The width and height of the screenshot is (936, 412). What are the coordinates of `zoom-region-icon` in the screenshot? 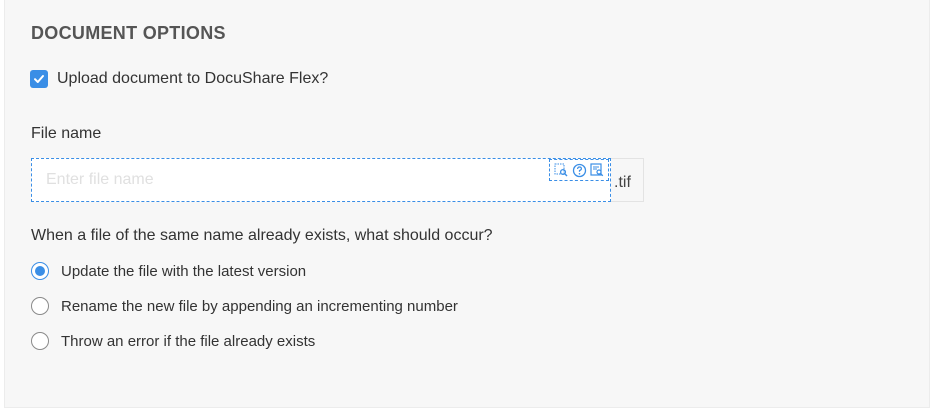 It's located at (561, 170).